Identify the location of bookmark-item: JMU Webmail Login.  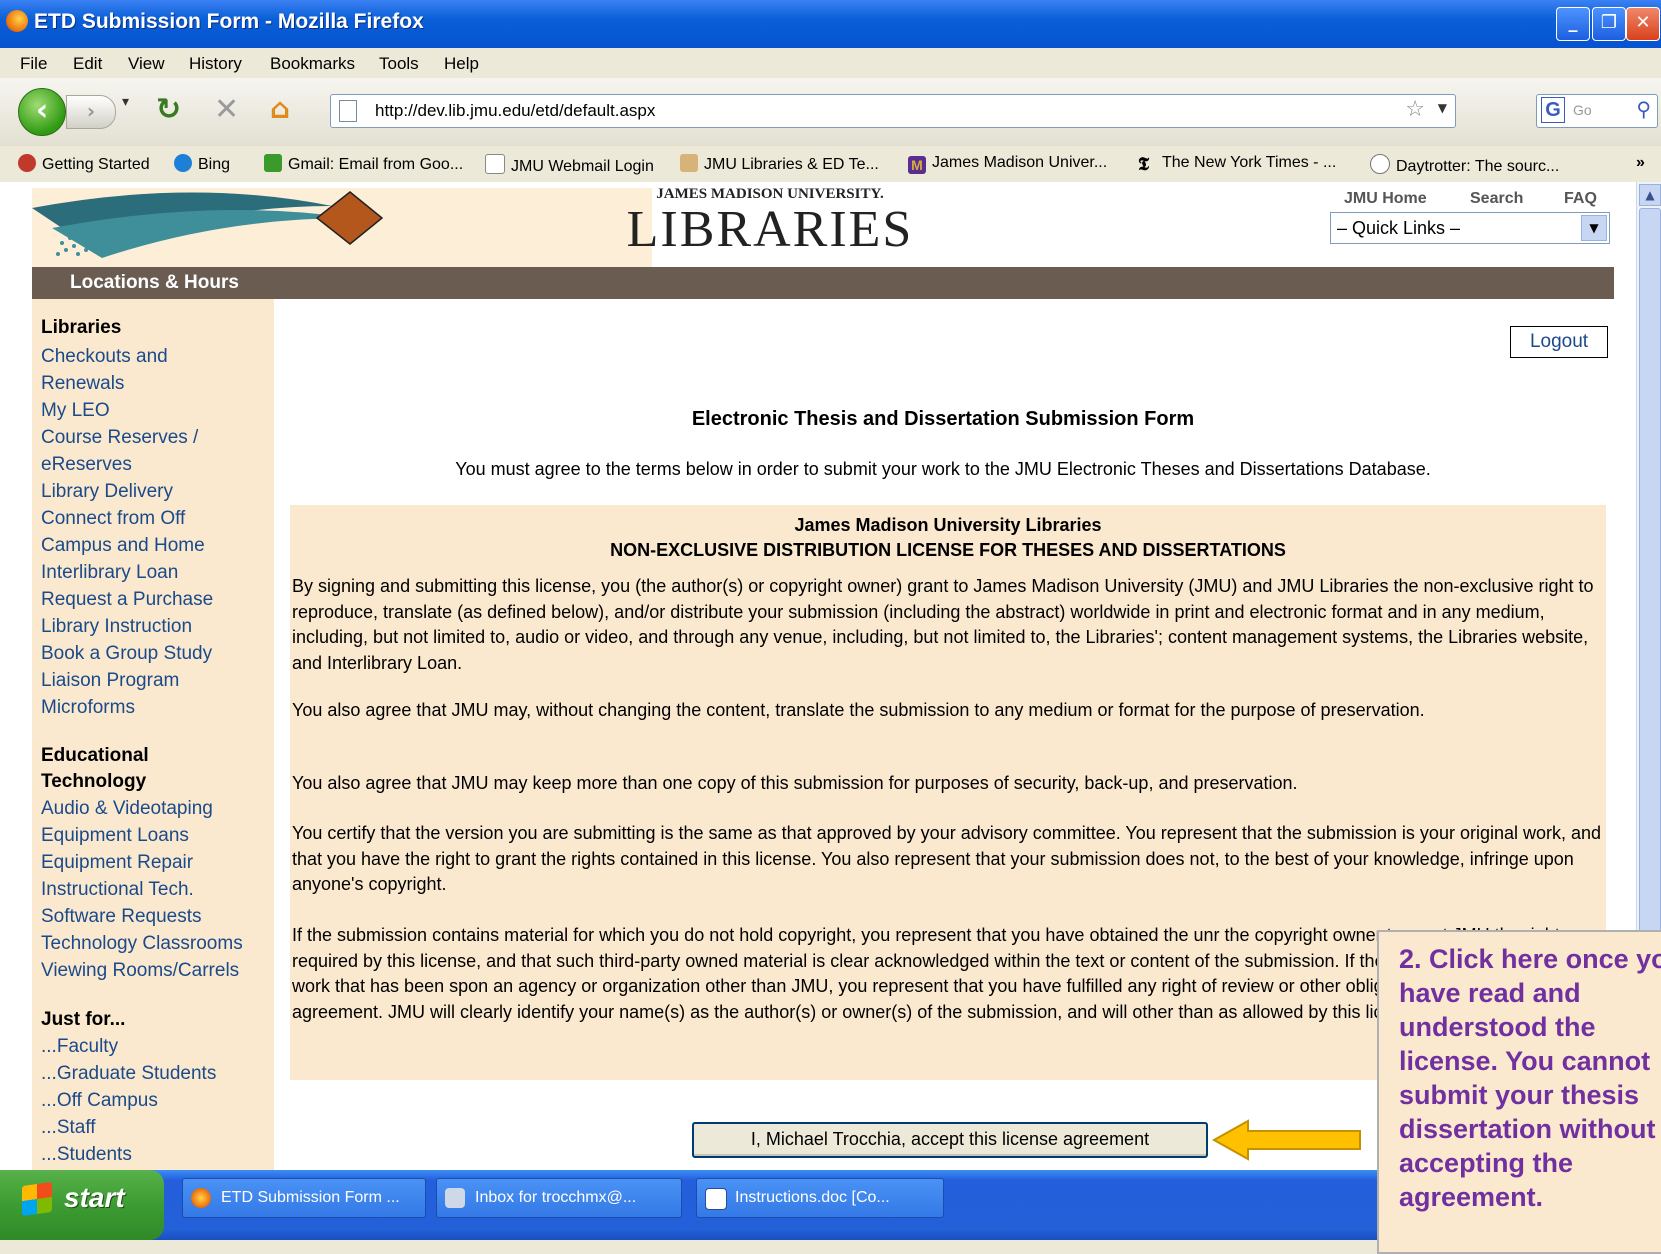
(569, 165).